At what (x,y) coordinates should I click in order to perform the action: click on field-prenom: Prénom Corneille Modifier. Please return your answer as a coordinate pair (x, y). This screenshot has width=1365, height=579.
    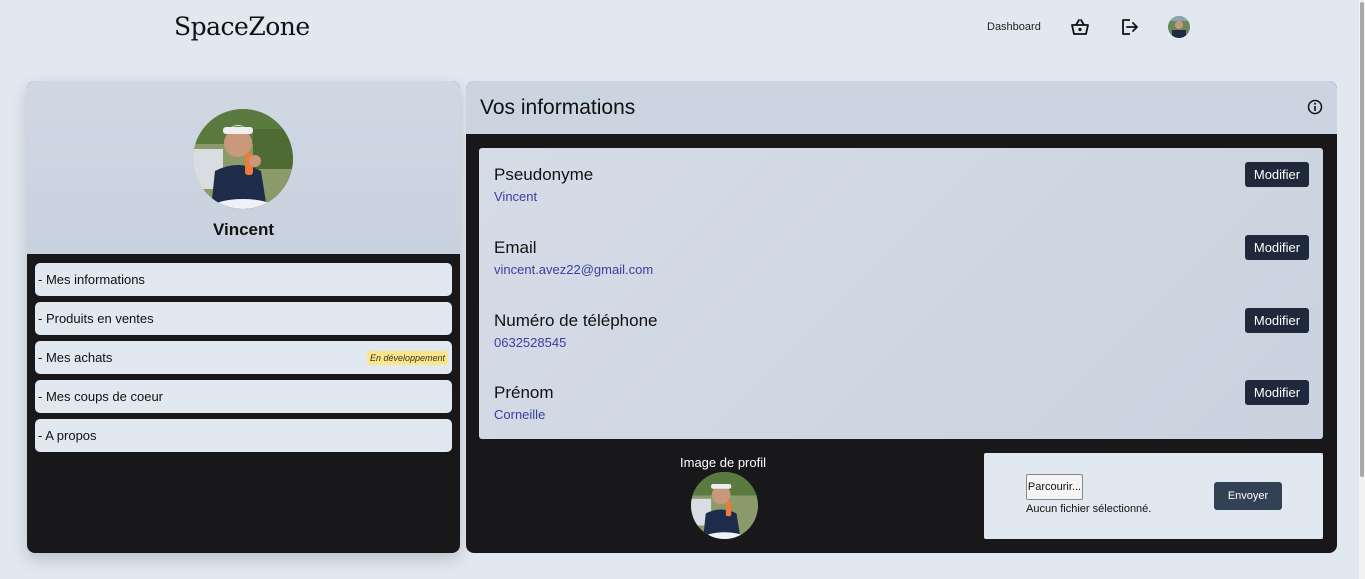
    Looking at the image, I should click on (901, 411).